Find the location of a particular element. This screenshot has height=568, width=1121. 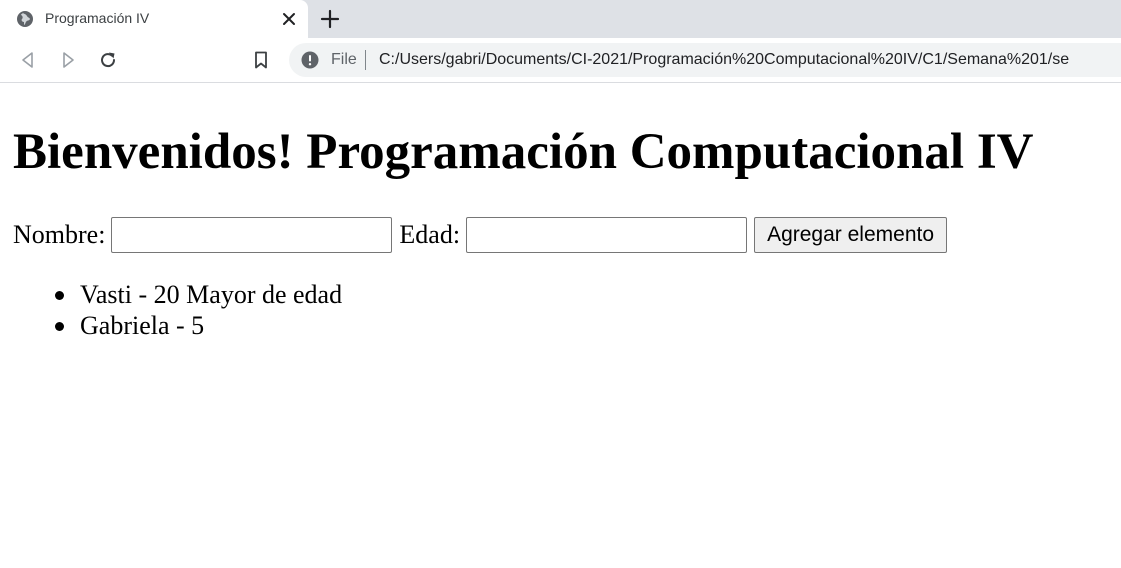

tab-strip: Programación IV is located at coordinates (560, 19).